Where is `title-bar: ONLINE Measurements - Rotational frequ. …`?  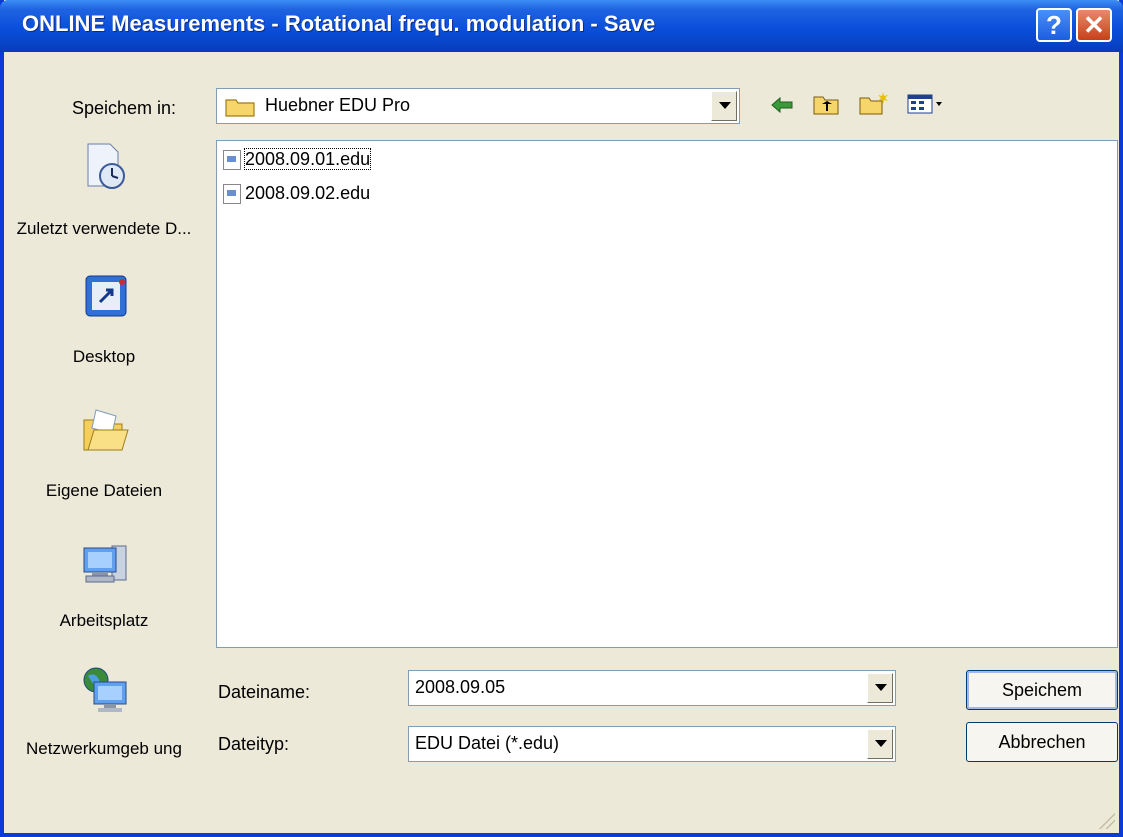
title-bar: ONLINE Measurements - Rotational frequ. … is located at coordinates (561, 26).